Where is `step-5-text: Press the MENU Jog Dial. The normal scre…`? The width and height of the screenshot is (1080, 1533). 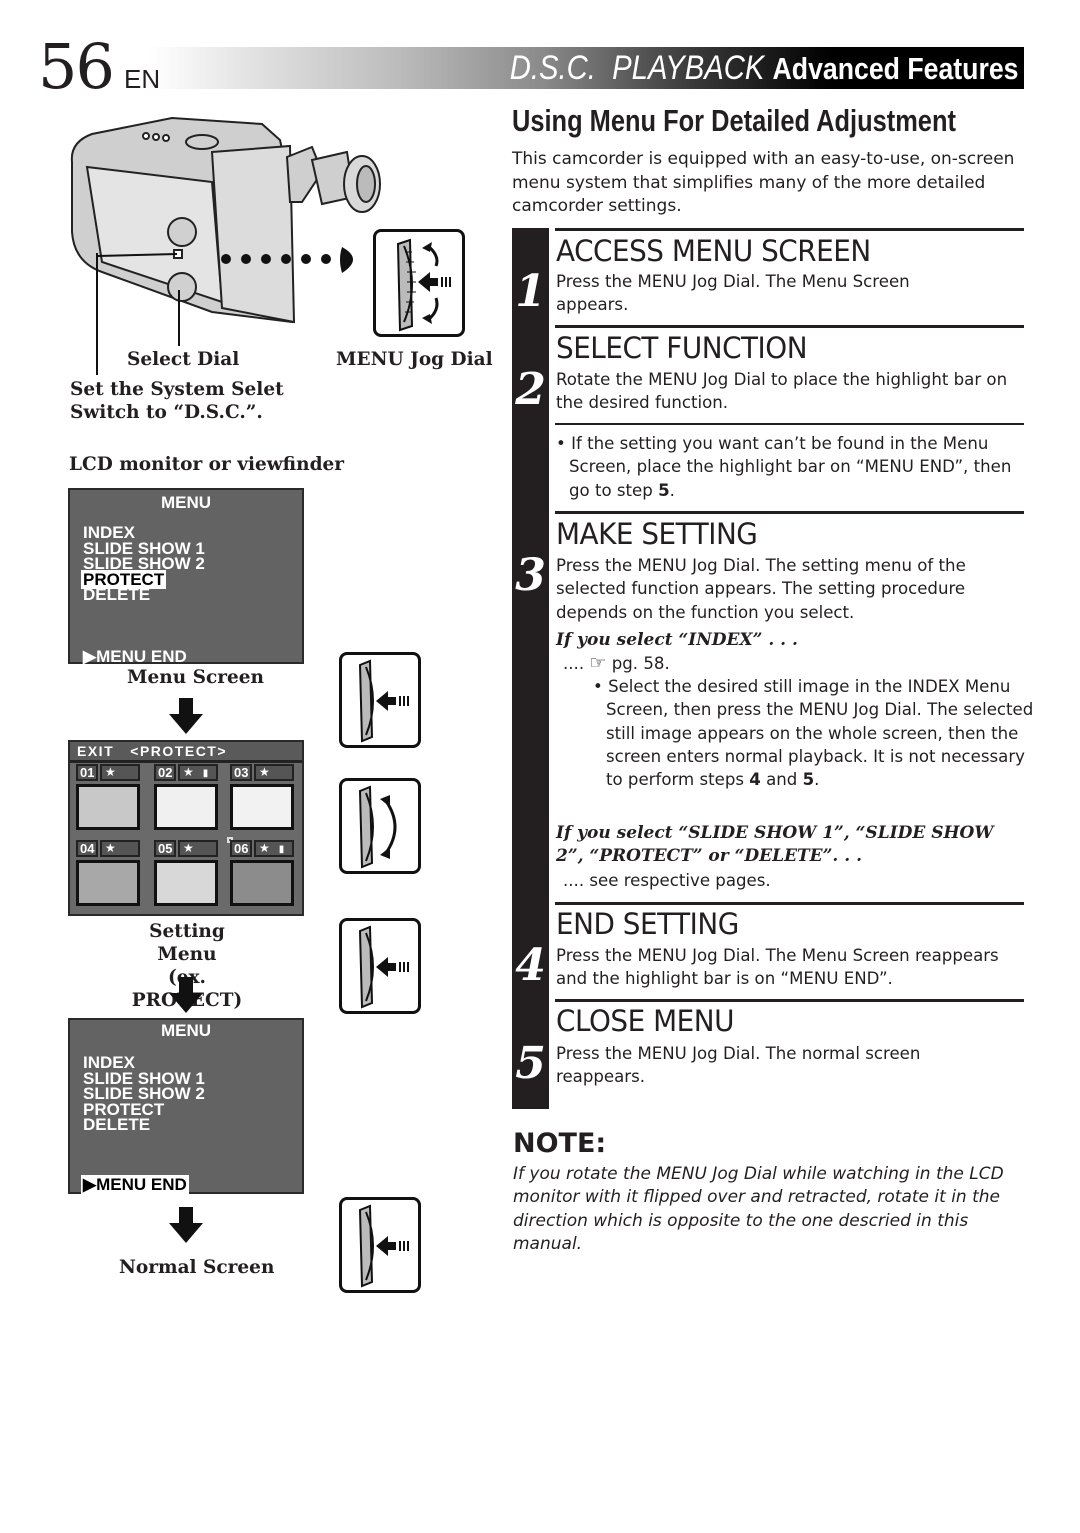
step-5-text: Press the MENU Jog Dial. The normal scre… is located at coordinates (738, 1065).